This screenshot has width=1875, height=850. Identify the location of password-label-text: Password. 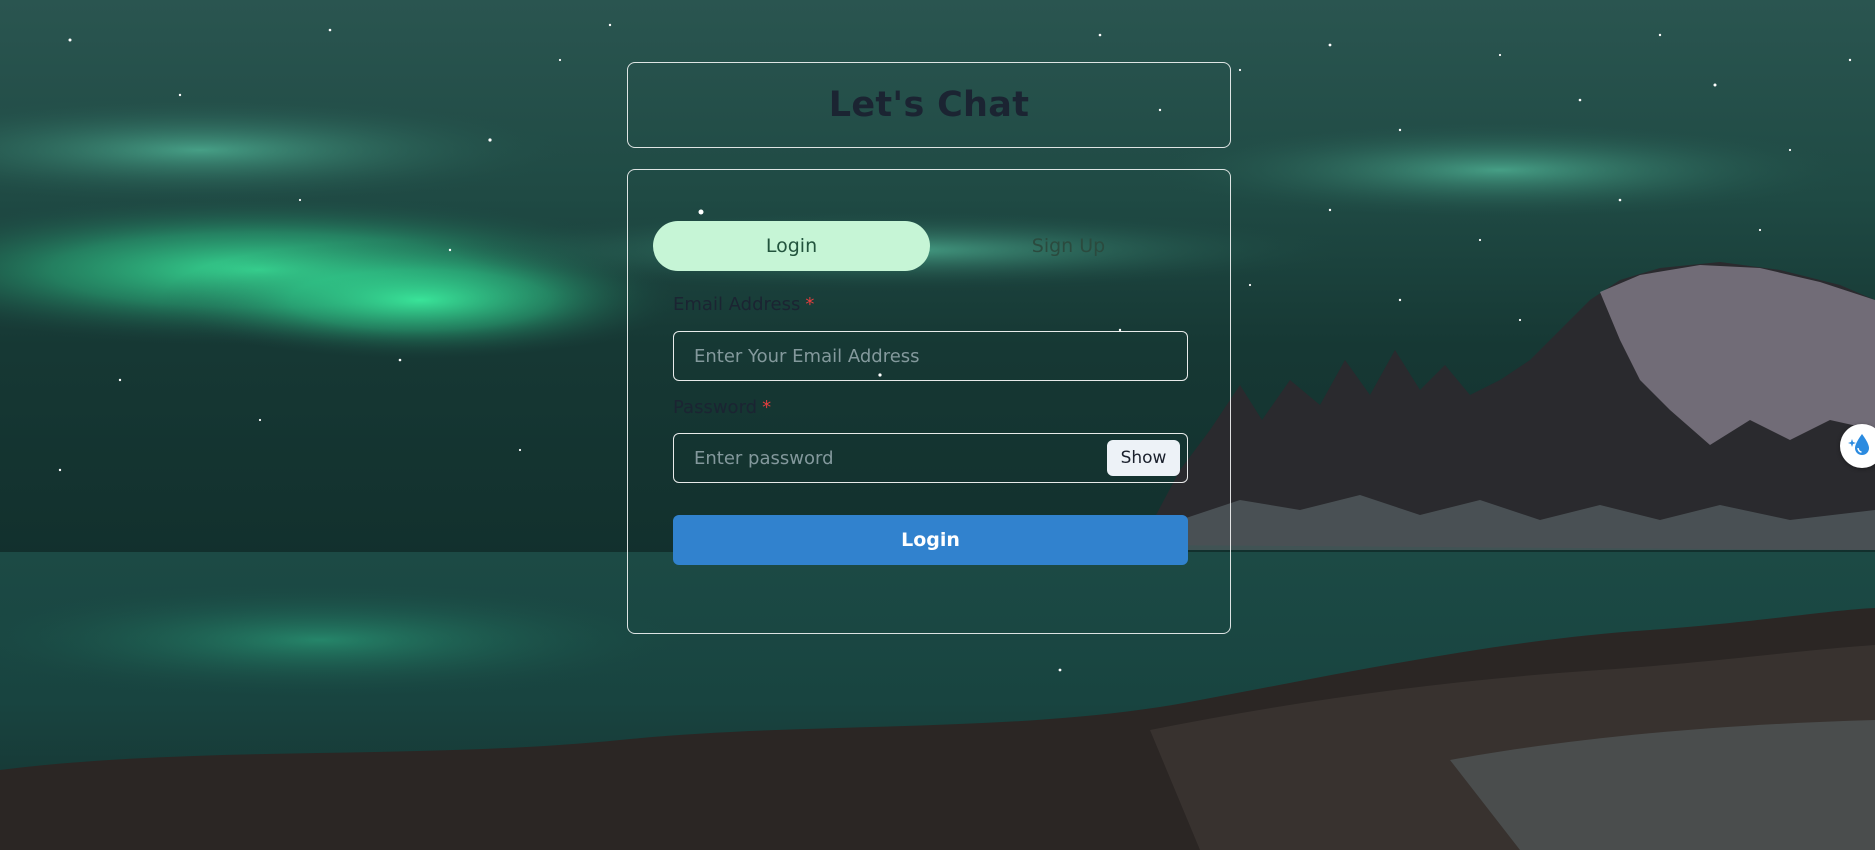
(715, 407).